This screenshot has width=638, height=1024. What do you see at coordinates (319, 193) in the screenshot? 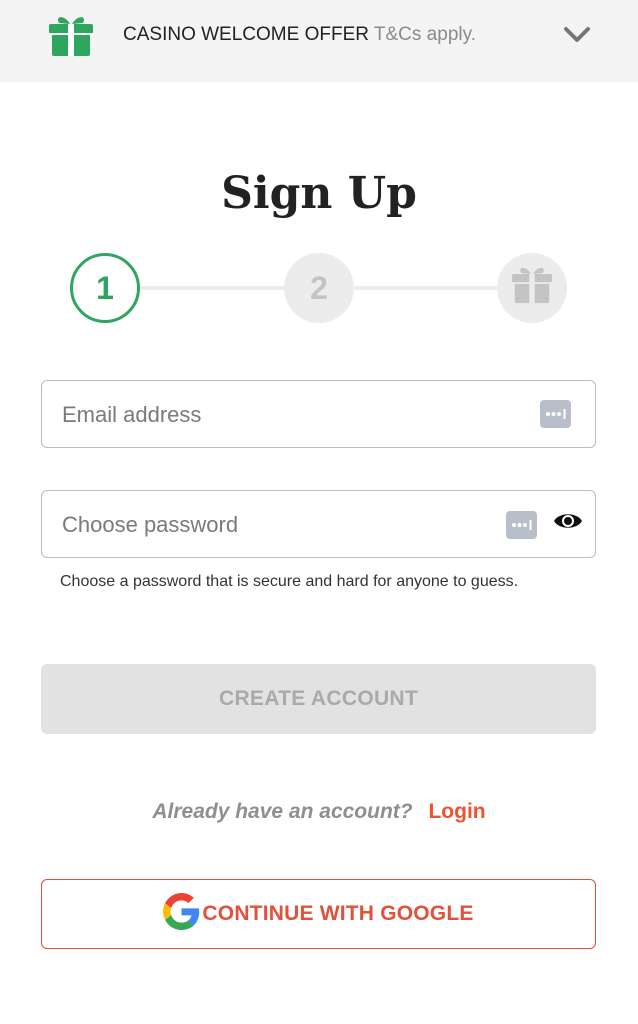
I see `page-title: Sign Up` at bounding box center [319, 193].